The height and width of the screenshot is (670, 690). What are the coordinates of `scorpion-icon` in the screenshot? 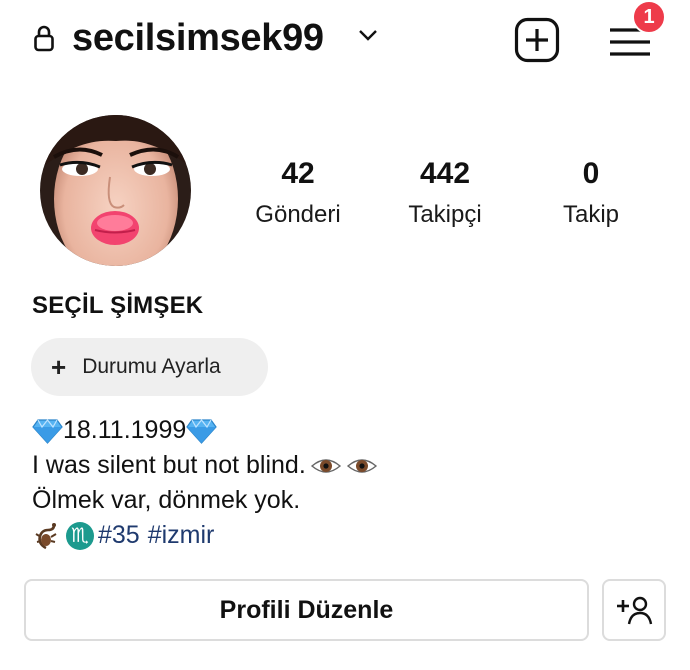 It's located at (46, 535).